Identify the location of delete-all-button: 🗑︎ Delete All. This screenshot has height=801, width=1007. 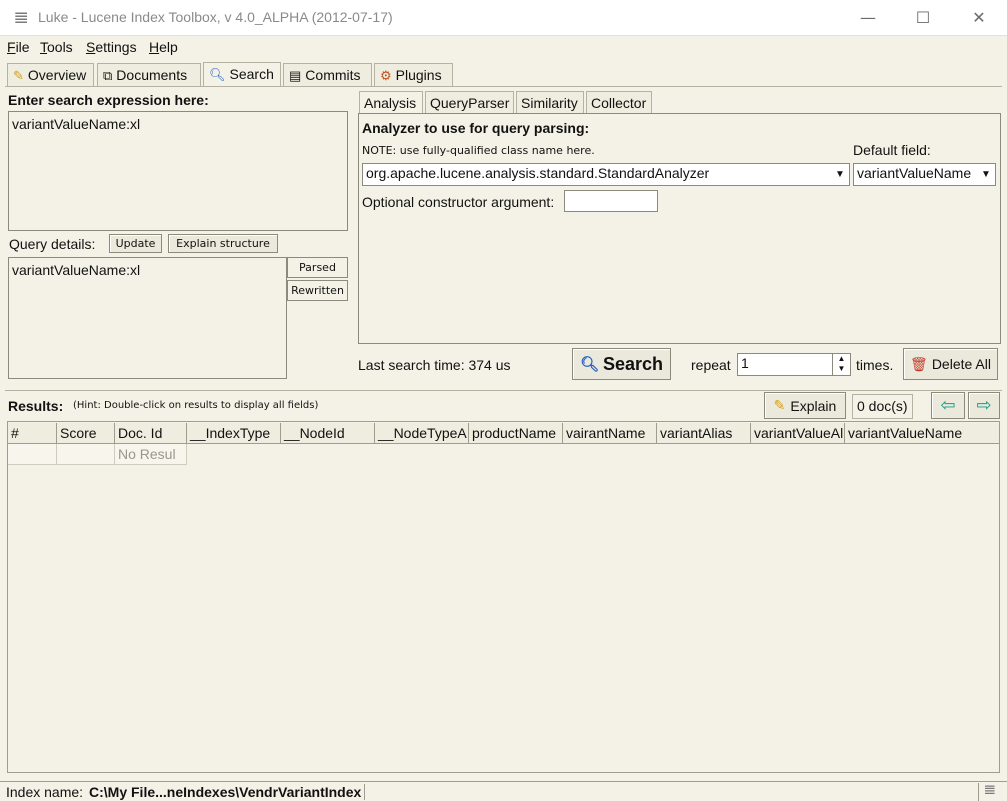
(950, 364).